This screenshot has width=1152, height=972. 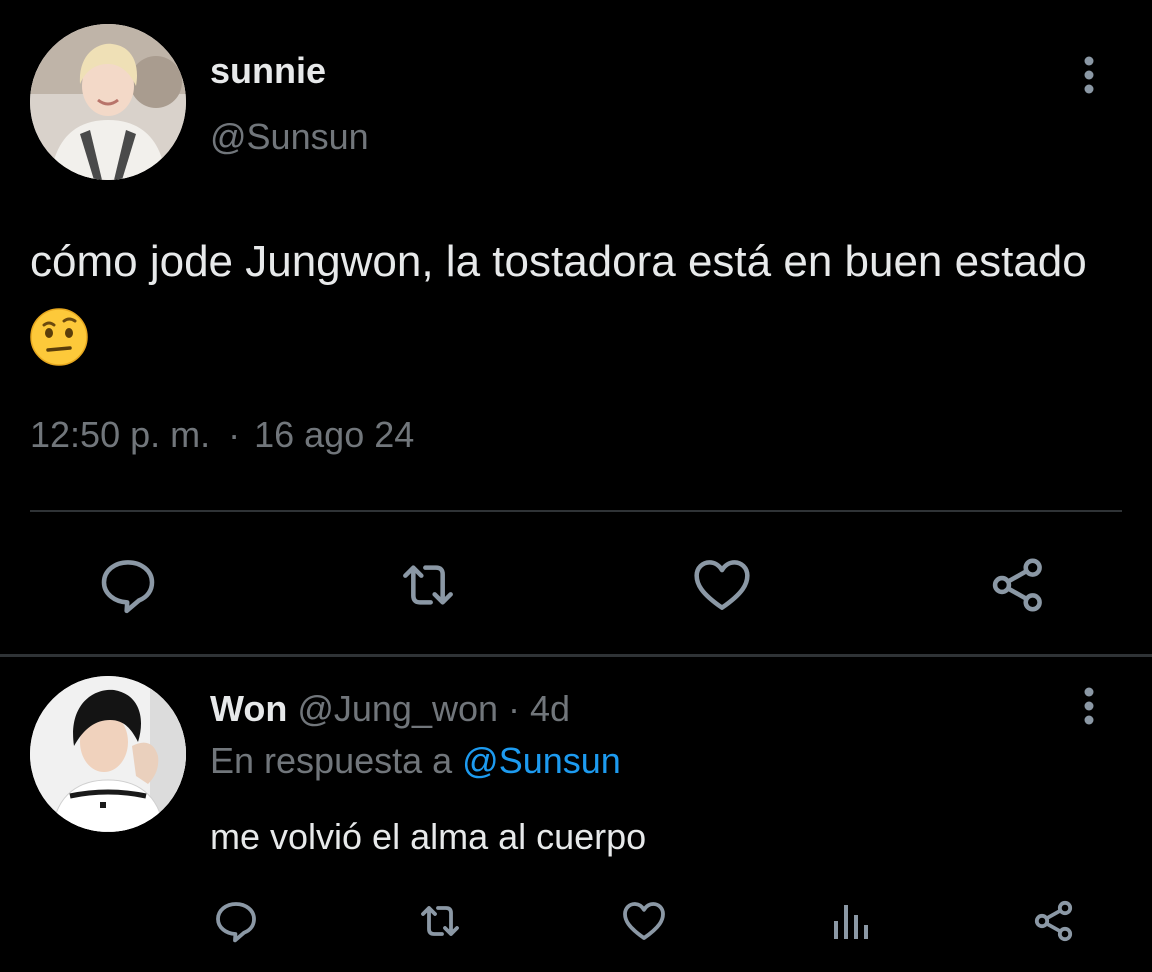 I want to click on replying-to-label: En respuesta a, so click(x=331, y=760).